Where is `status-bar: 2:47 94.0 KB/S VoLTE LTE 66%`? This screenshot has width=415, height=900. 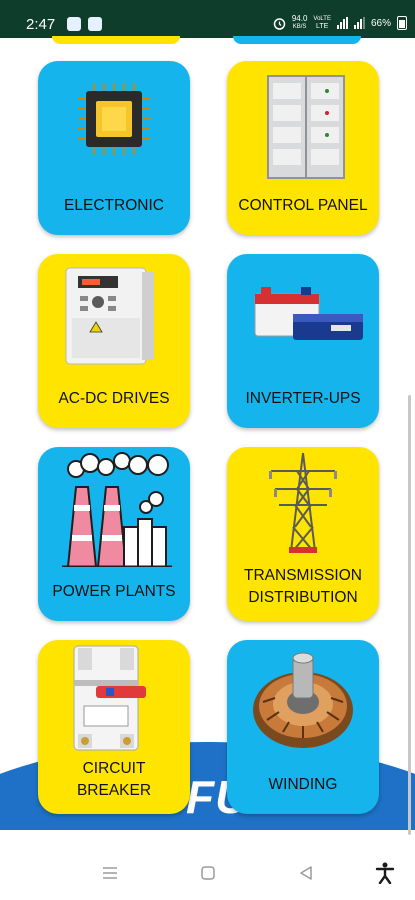 status-bar: 2:47 94.0 KB/S VoLTE LTE 66% is located at coordinates (207, 19).